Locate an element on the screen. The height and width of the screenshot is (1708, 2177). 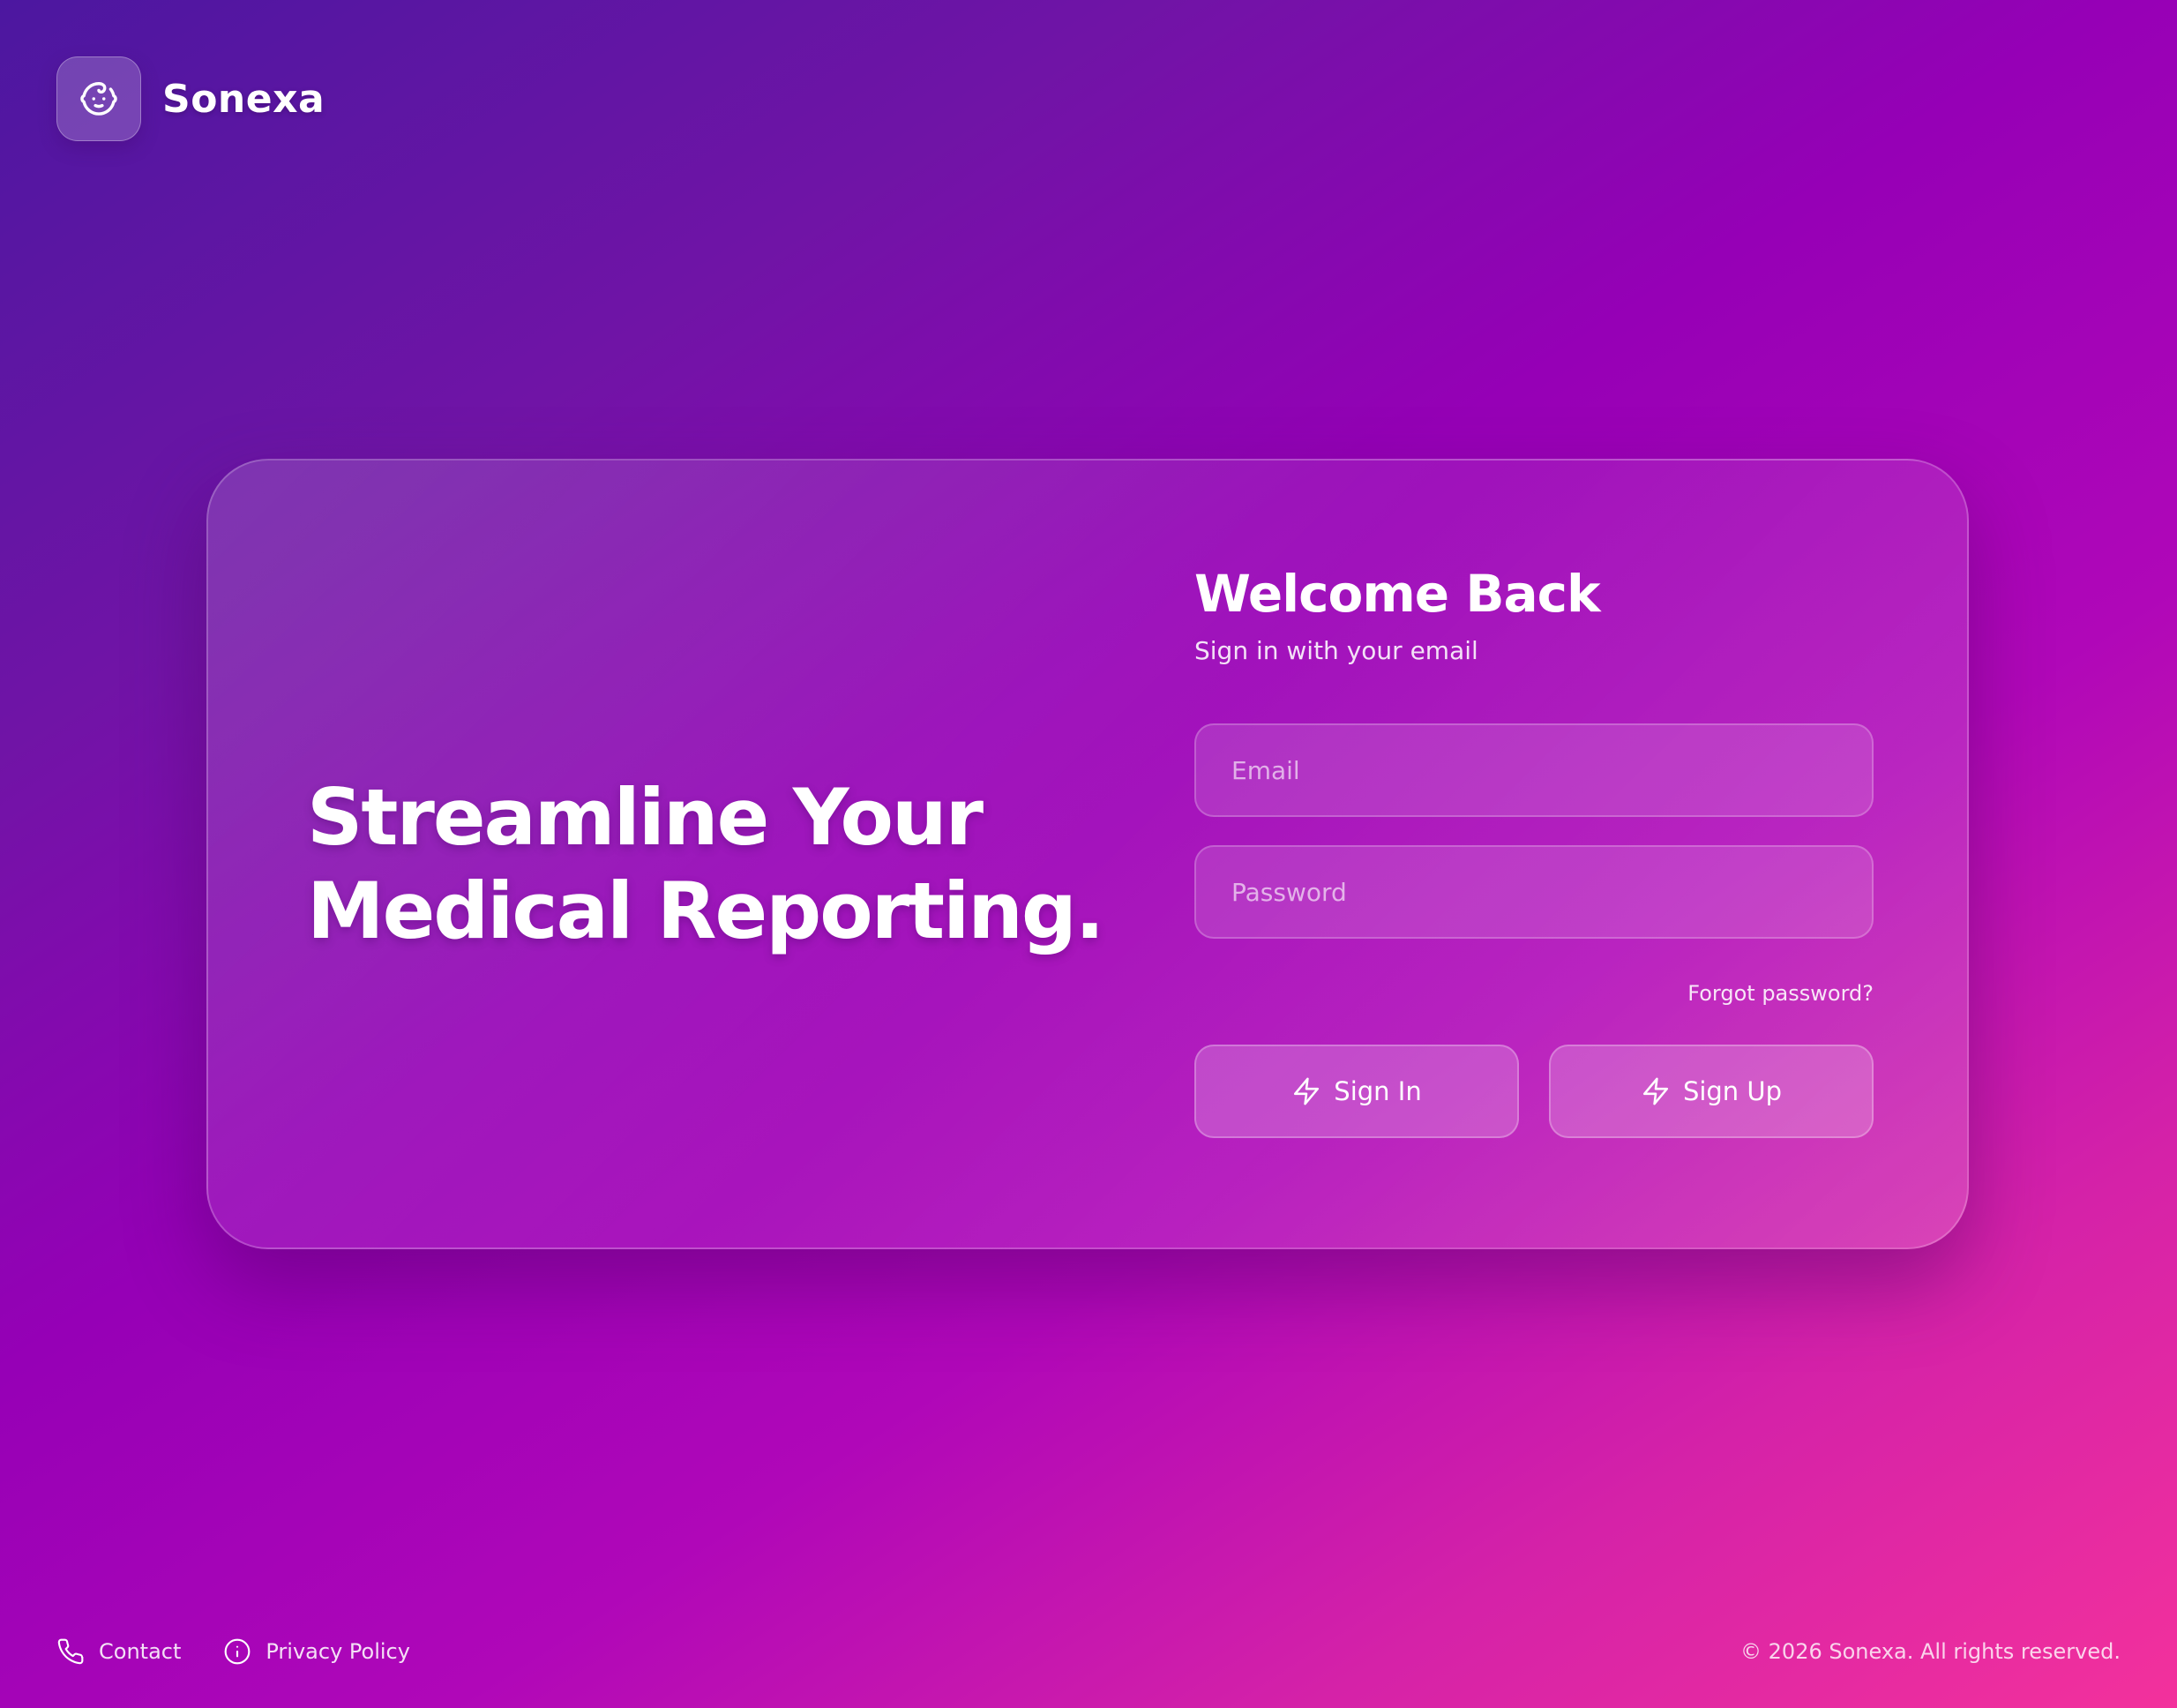
brand-header: Sonexa is located at coordinates (190, 98).